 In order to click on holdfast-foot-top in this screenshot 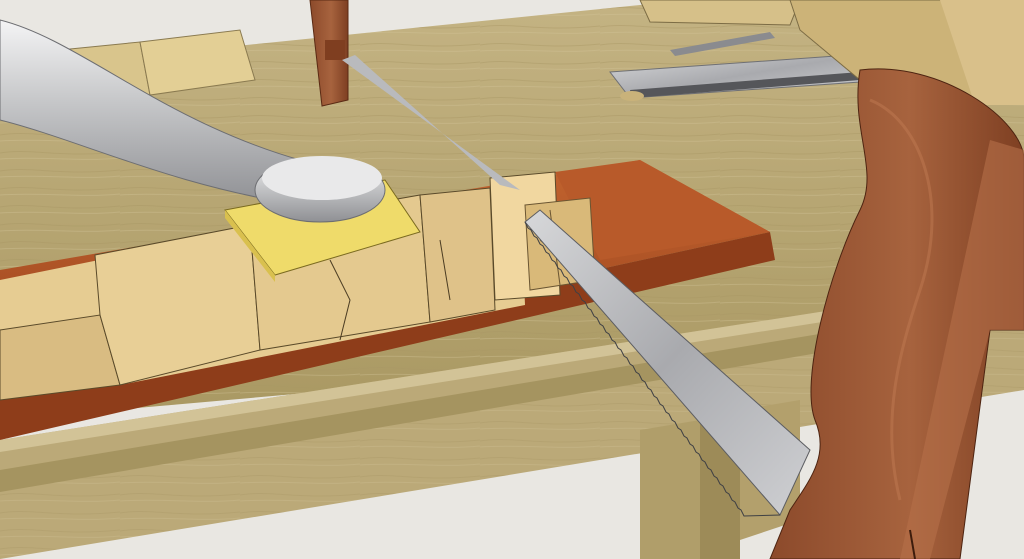, I will do `click(322, 178)`.